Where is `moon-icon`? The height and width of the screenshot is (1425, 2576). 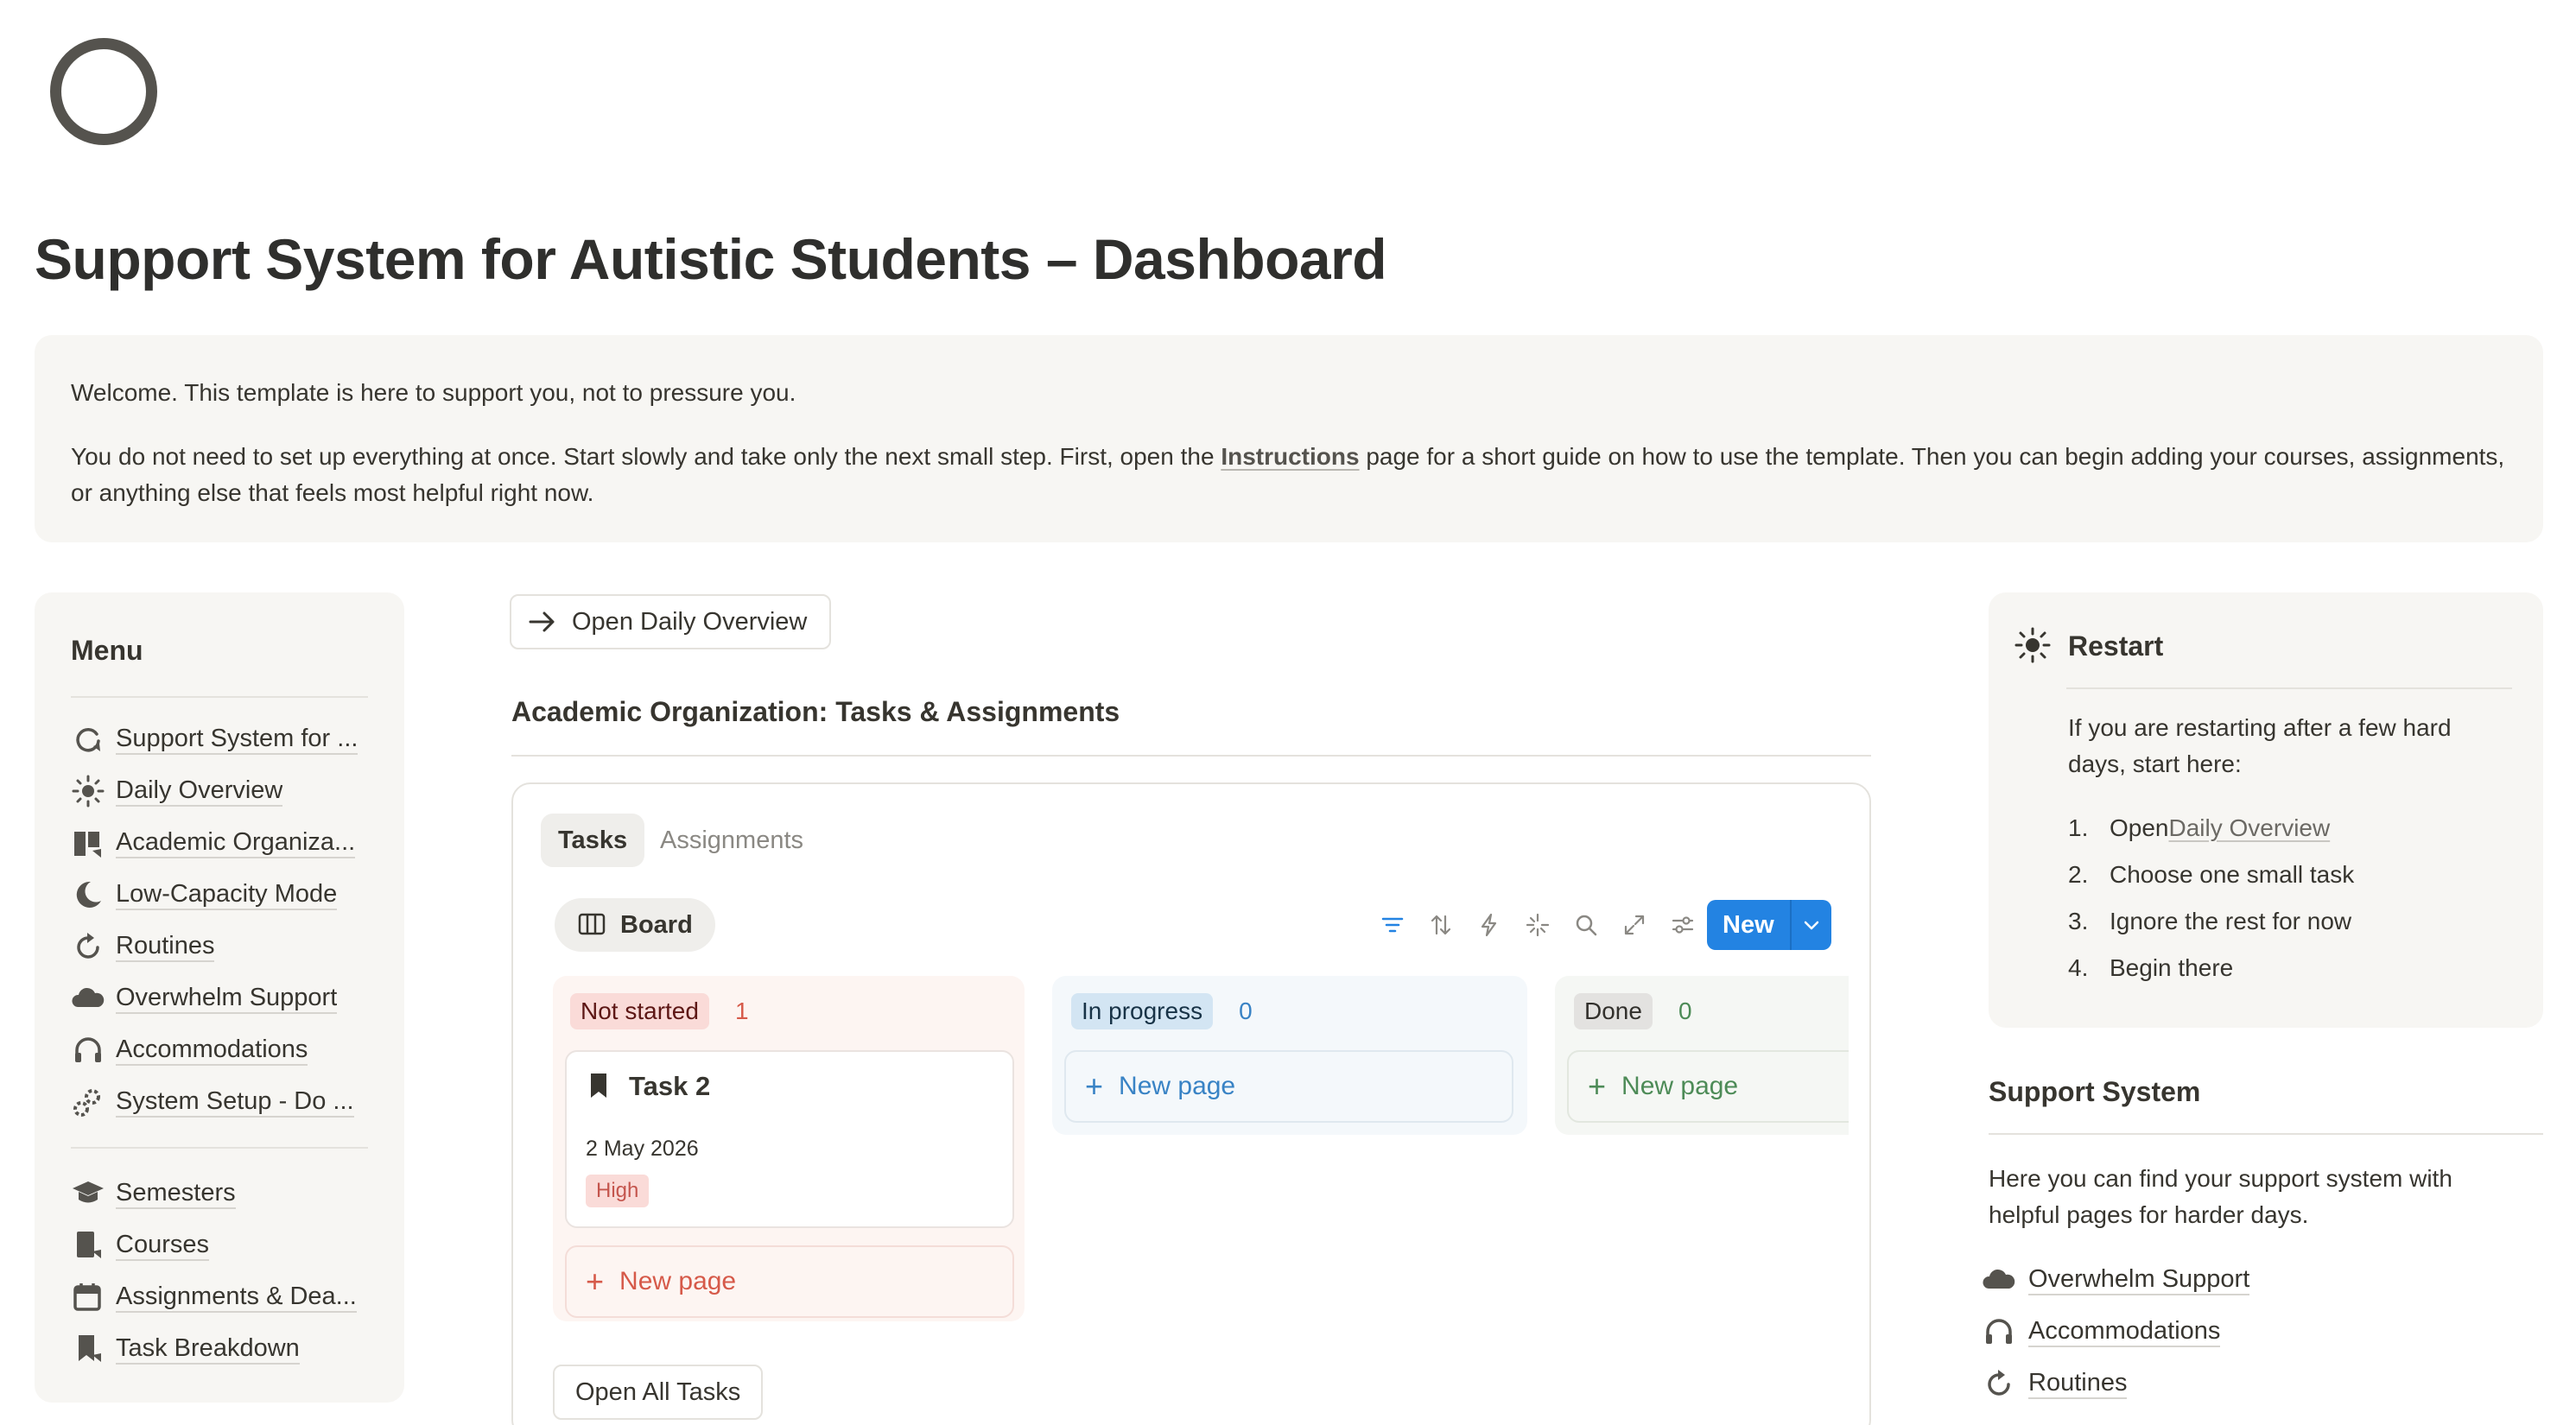
moon-icon is located at coordinates (88, 894).